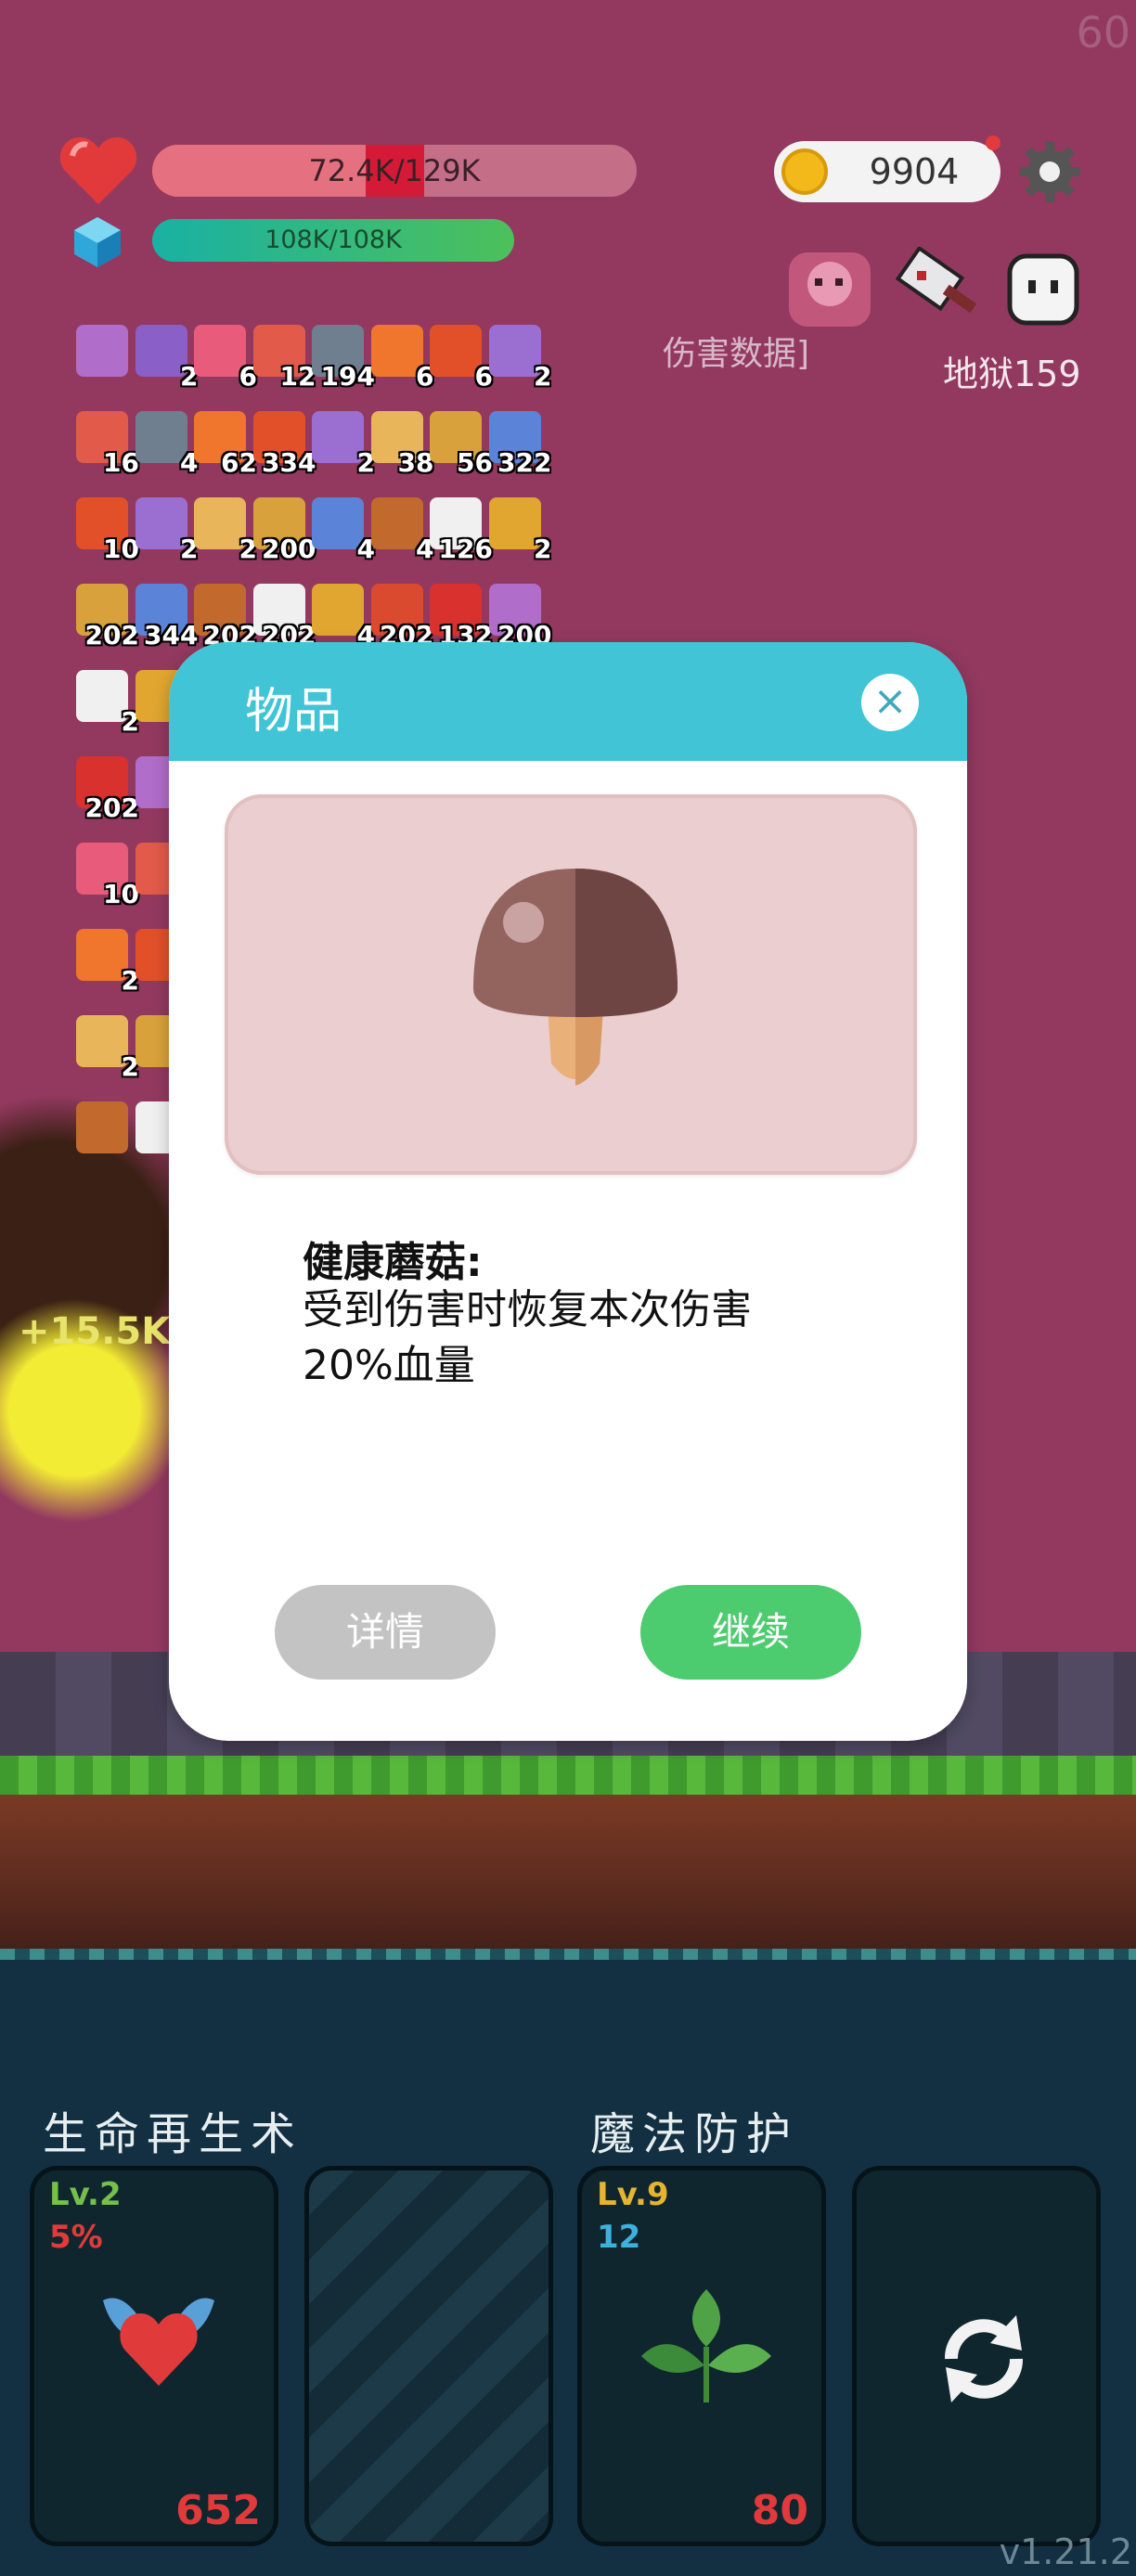  What do you see at coordinates (568, 1776) in the screenshot?
I see `grass-strip` at bounding box center [568, 1776].